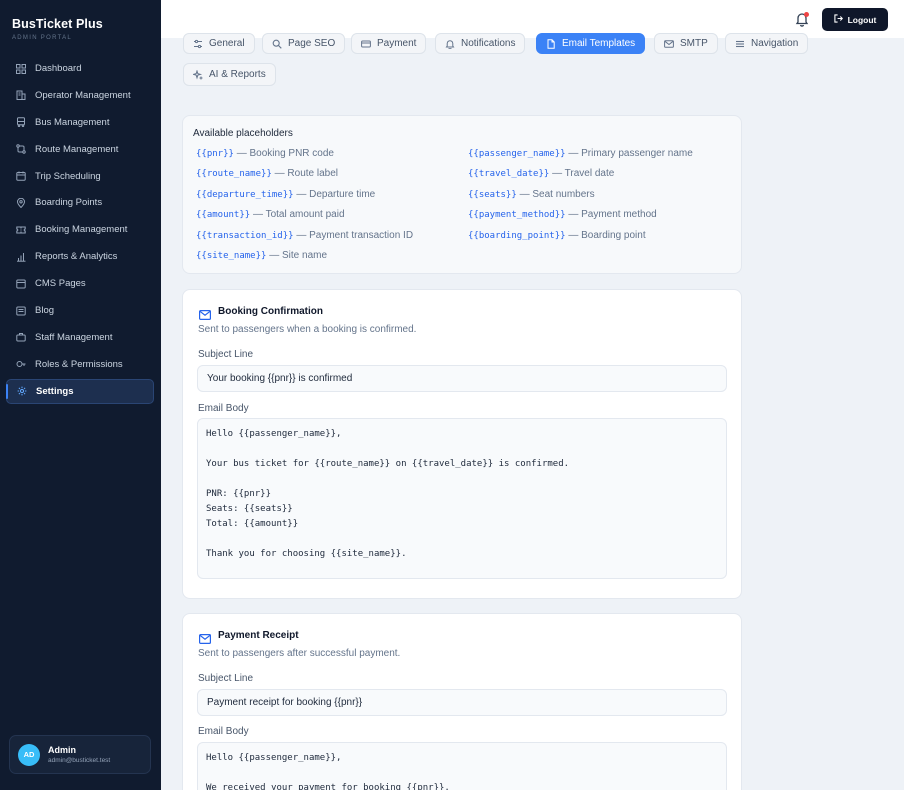  I want to click on placeholder-code: {{transaction_id}}, so click(245, 236).